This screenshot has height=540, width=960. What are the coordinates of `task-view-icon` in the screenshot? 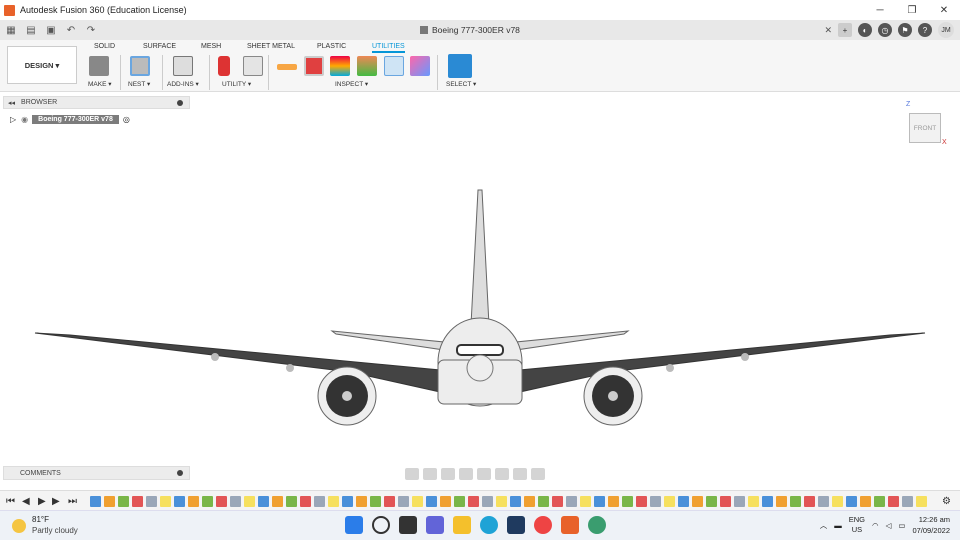 It's located at (408, 525).